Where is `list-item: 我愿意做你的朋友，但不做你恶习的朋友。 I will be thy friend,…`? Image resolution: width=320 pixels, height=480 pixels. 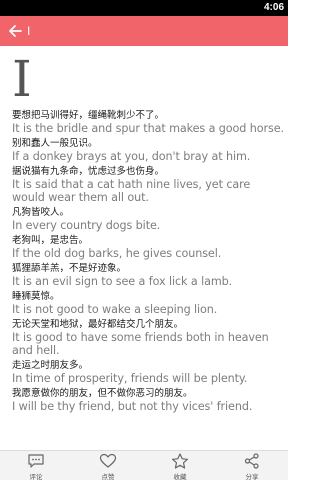 list-item: 我愿意做你的朋友，但不做你恶习的朋友。 I will be thy friend,… is located at coordinates (148, 400).